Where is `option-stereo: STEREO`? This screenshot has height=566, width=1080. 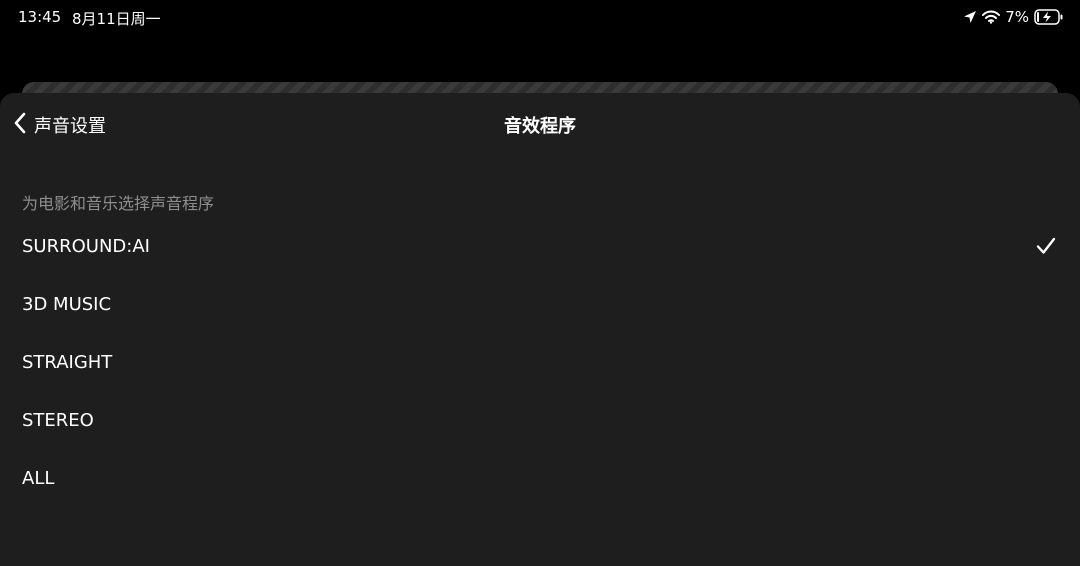 option-stereo: STEREO is located at coordinates (540, 420).